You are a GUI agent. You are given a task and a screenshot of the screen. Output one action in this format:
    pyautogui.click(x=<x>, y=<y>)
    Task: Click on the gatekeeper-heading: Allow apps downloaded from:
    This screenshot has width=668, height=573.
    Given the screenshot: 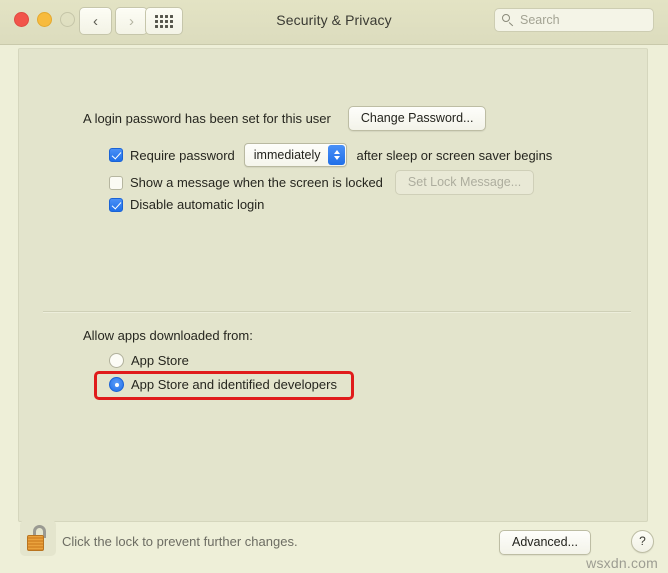 What is the action you would take?
    pyautogui.click(x=168, y=335)
    